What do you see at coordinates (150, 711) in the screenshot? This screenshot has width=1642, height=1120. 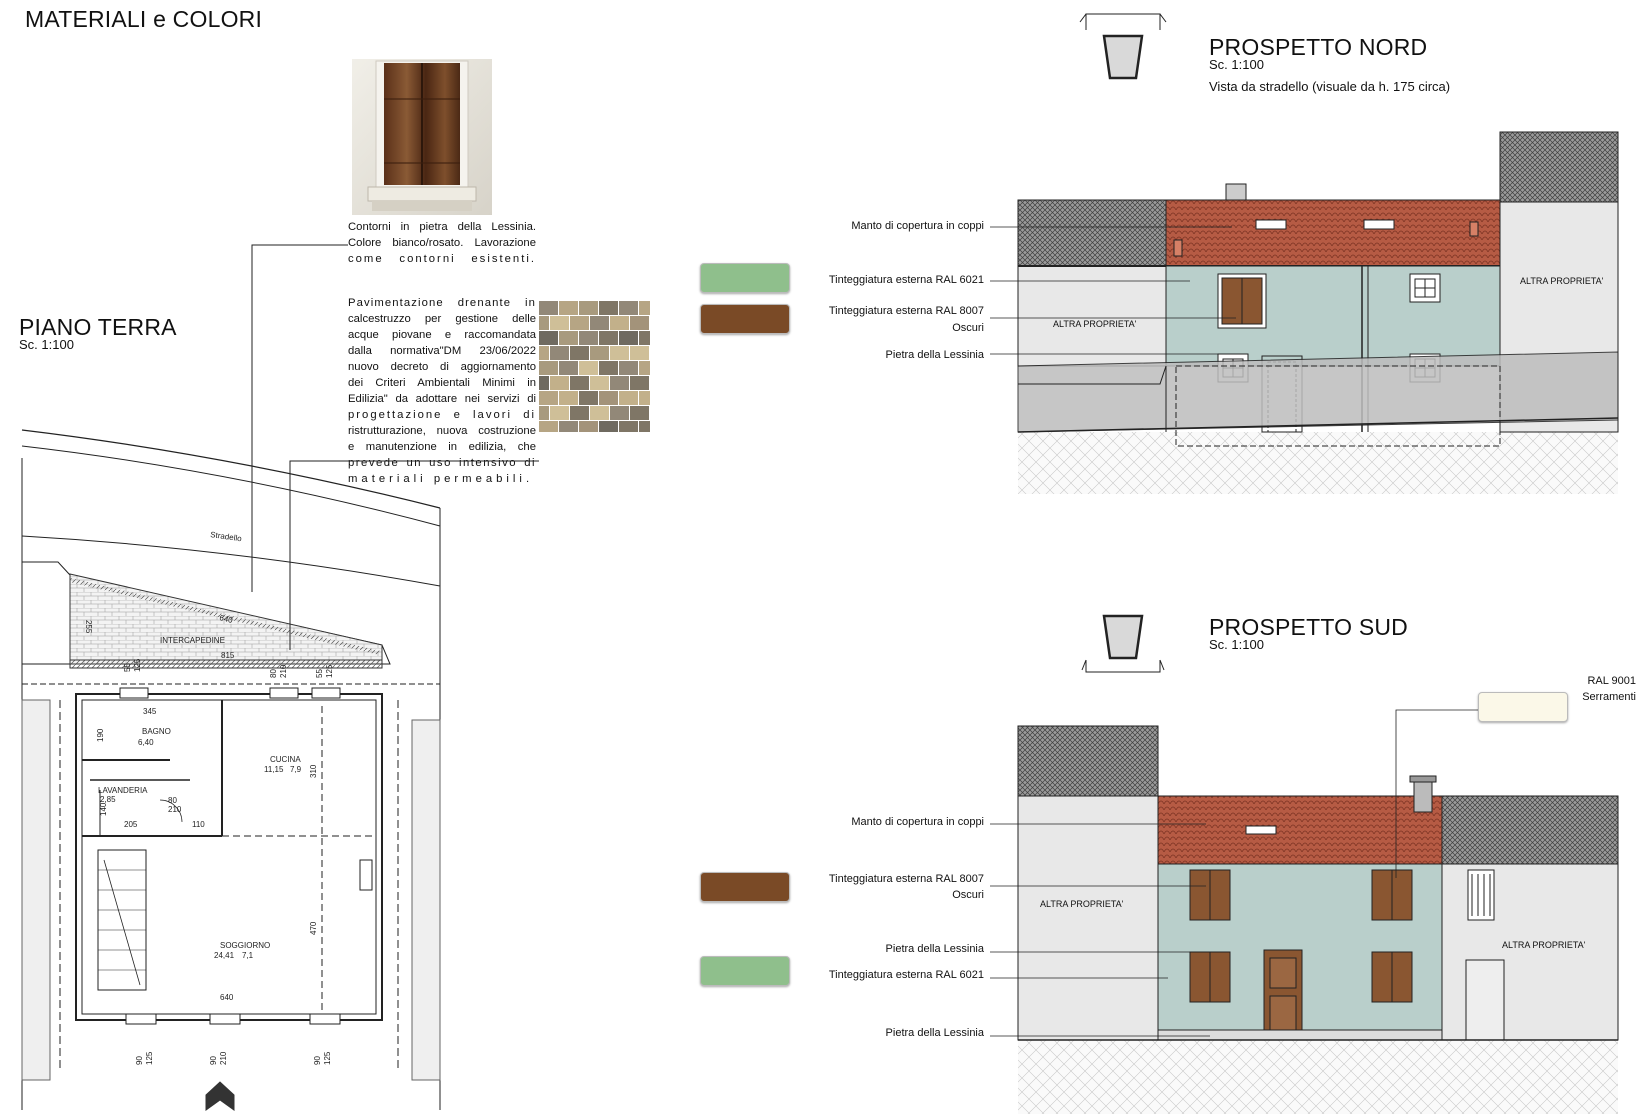 I see `svg-text: 345` at bounding box center [150, 711].